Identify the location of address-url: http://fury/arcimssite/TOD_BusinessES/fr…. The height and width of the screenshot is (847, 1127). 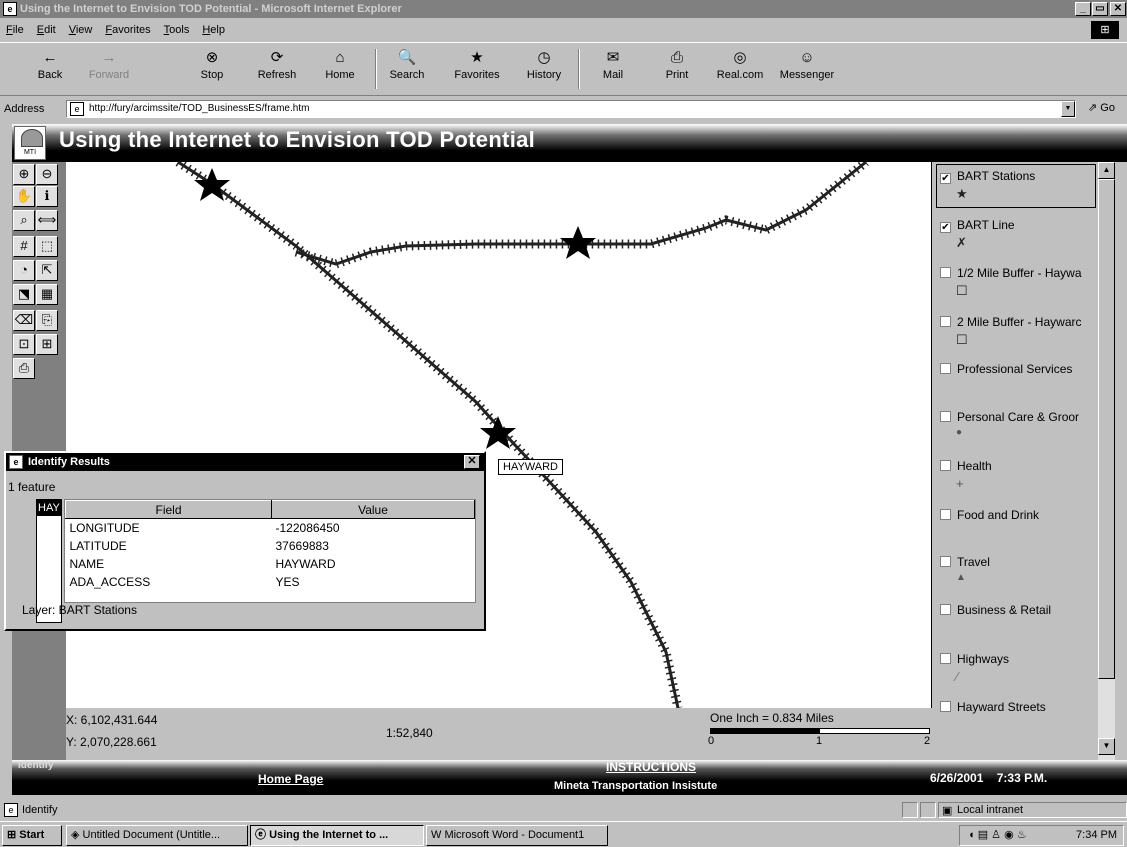
(199, 108).